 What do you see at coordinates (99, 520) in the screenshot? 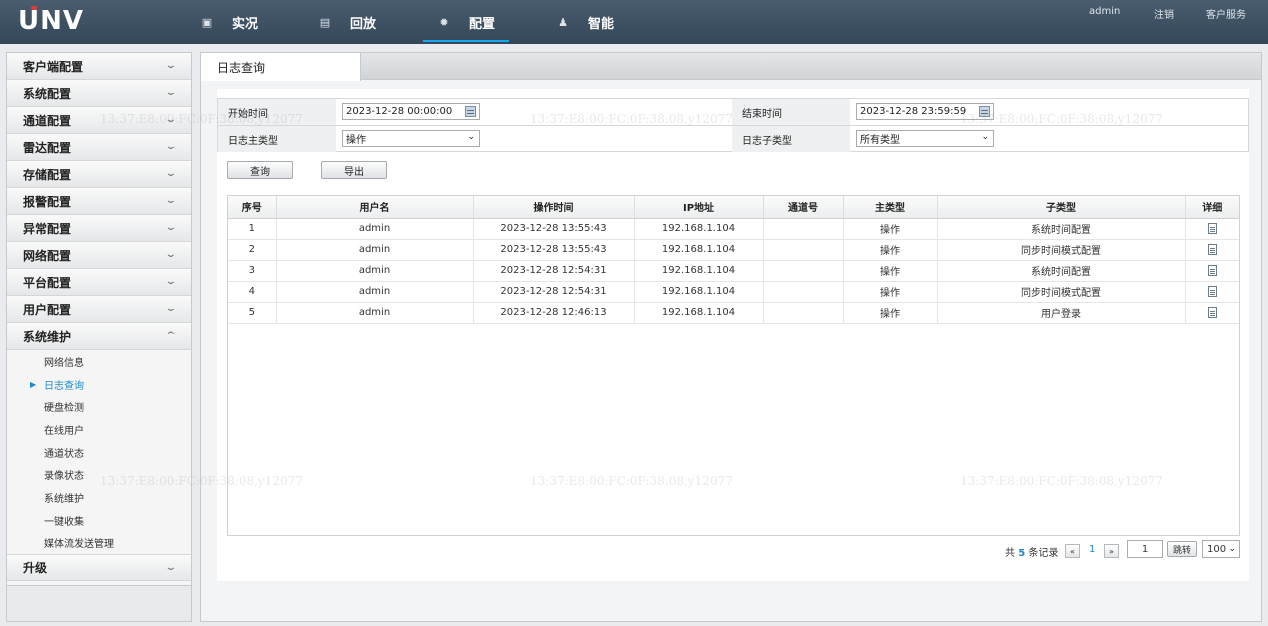
I see `sidebar-item-one-click-collect: 一键收集` at bounding box center [99, 520].